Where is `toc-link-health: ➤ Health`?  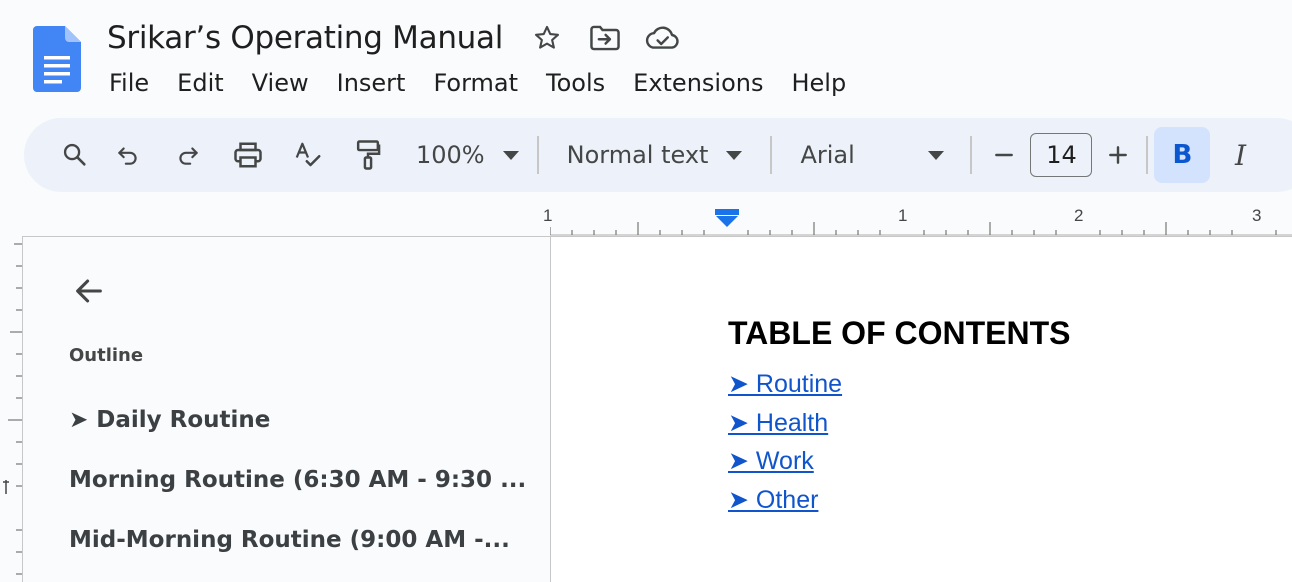
toc-link-health: ➤ Health is located at coordinates (778, 423).